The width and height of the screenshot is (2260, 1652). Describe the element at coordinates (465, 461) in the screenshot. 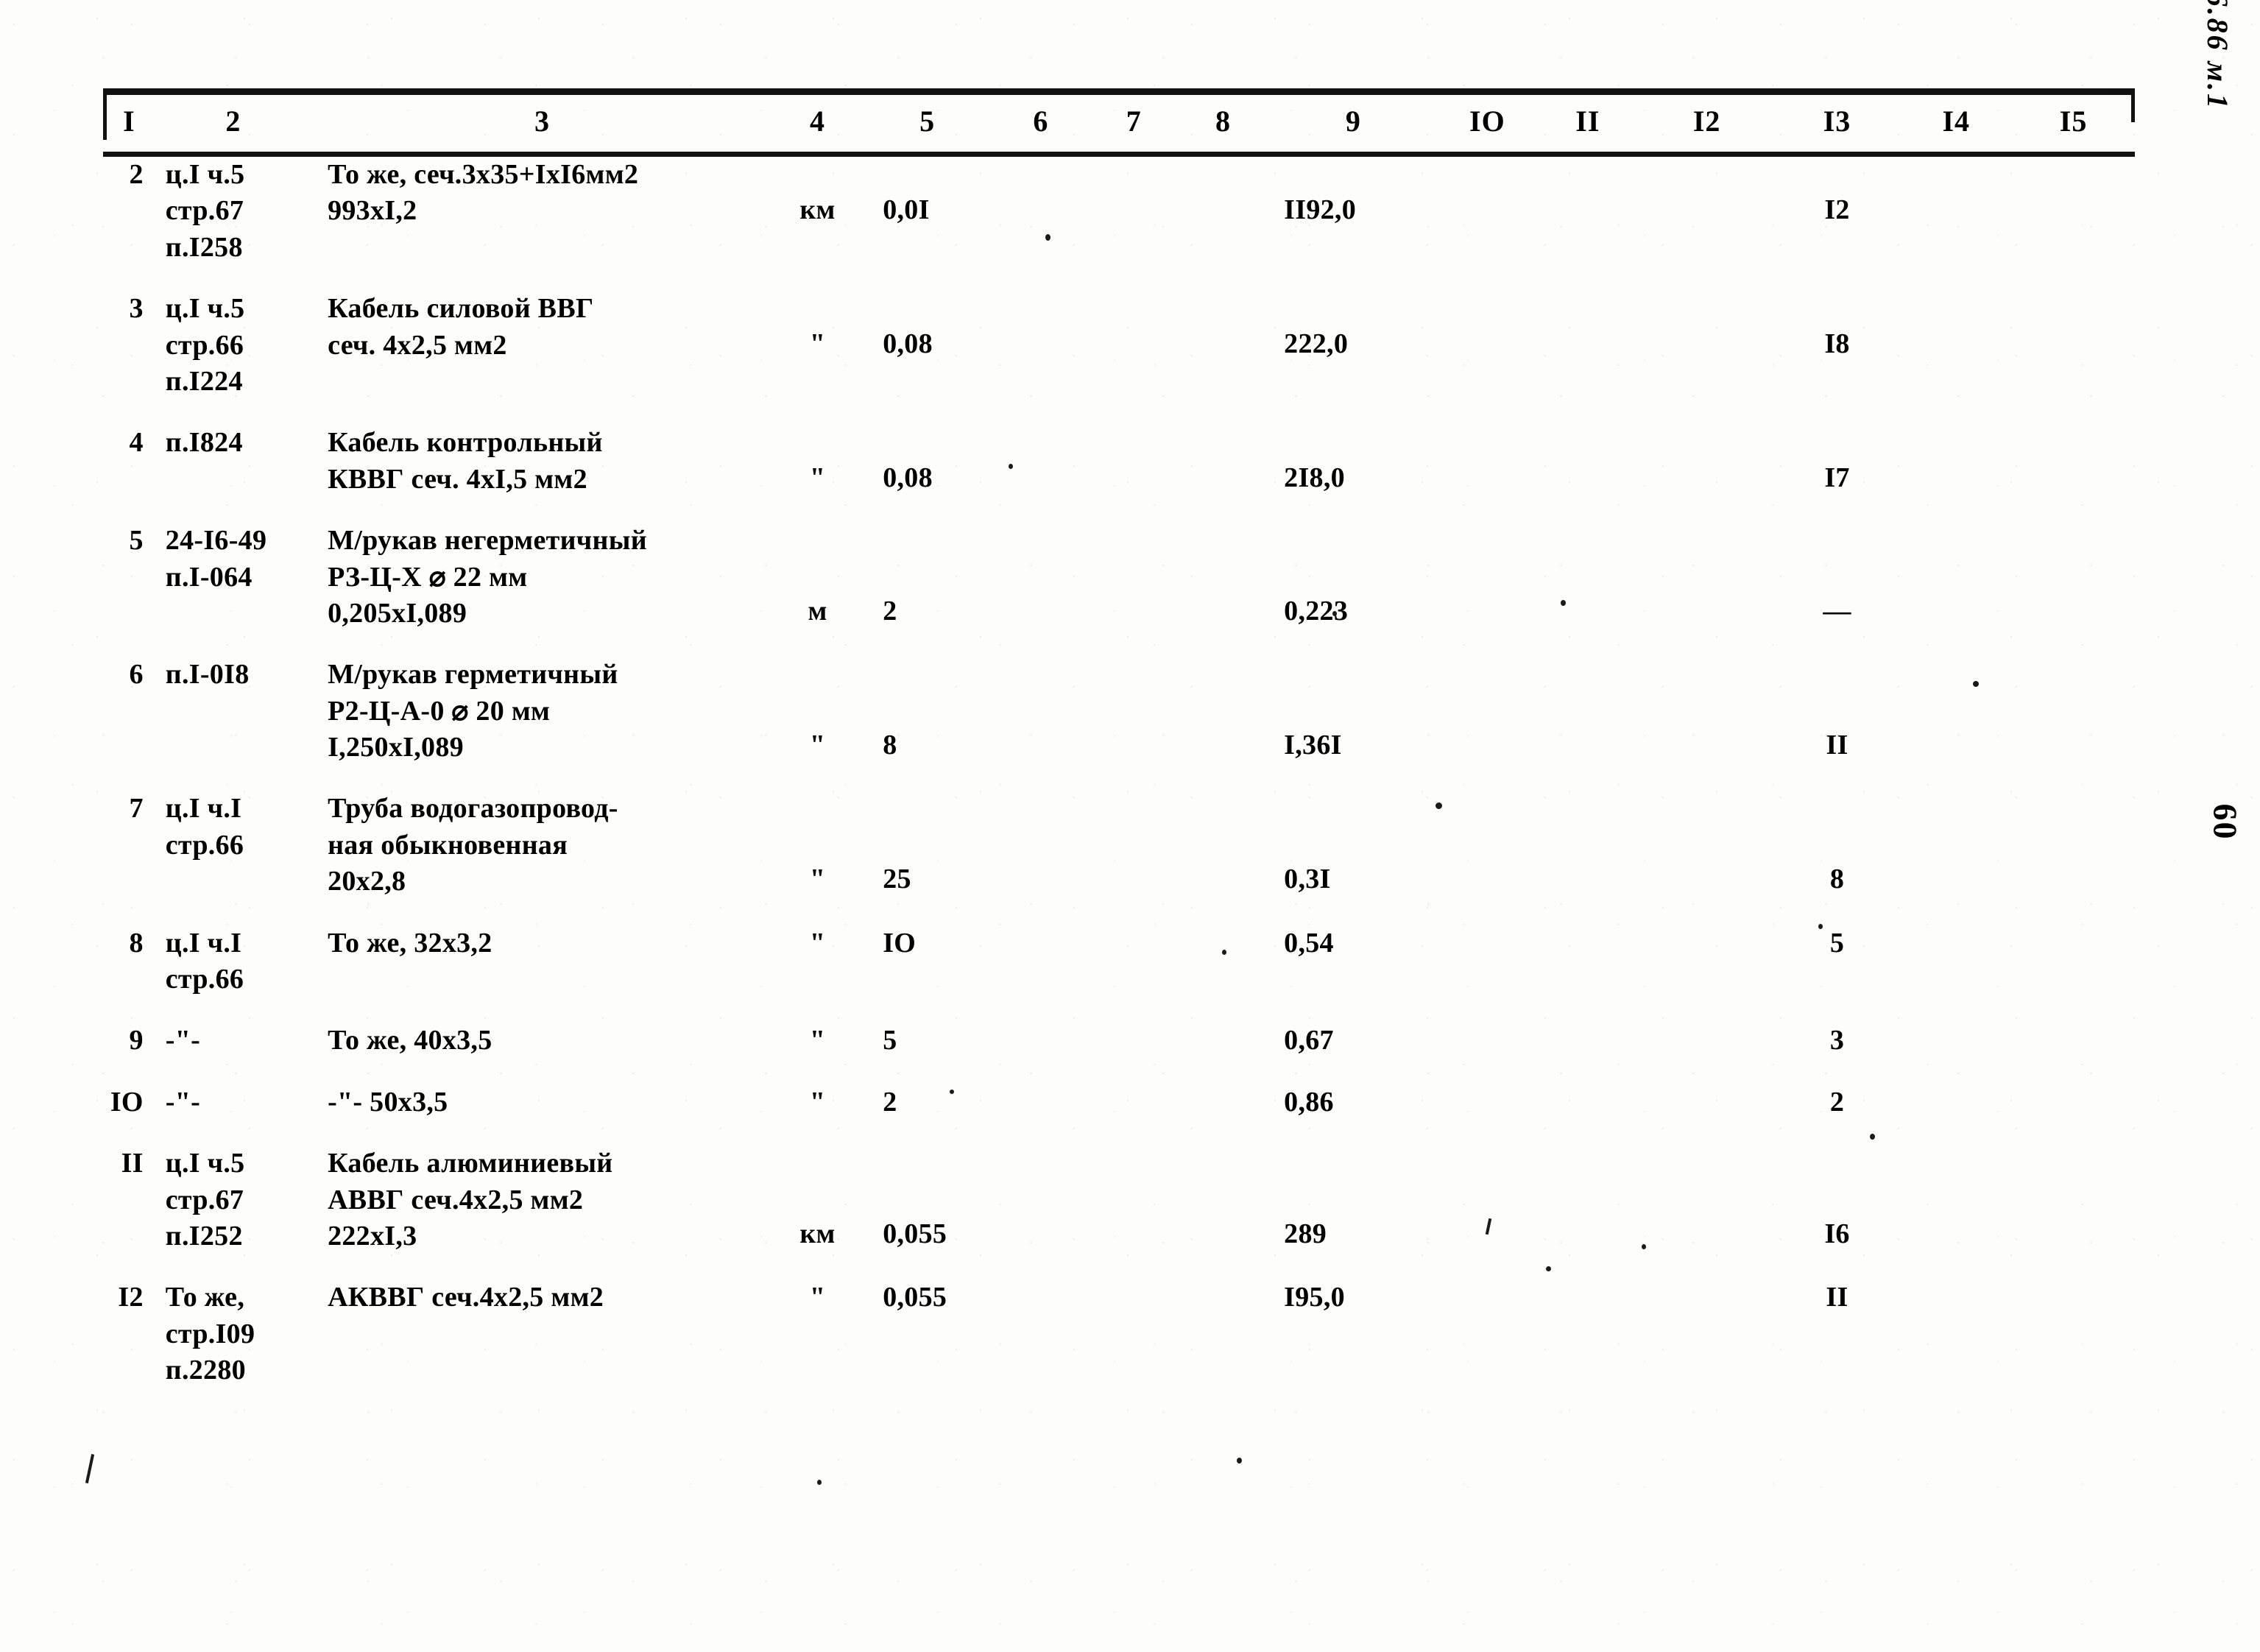

I see `row-description-cell: Кабель контрольный КВВГ сеч. 4хI,5 мм2` at that location.